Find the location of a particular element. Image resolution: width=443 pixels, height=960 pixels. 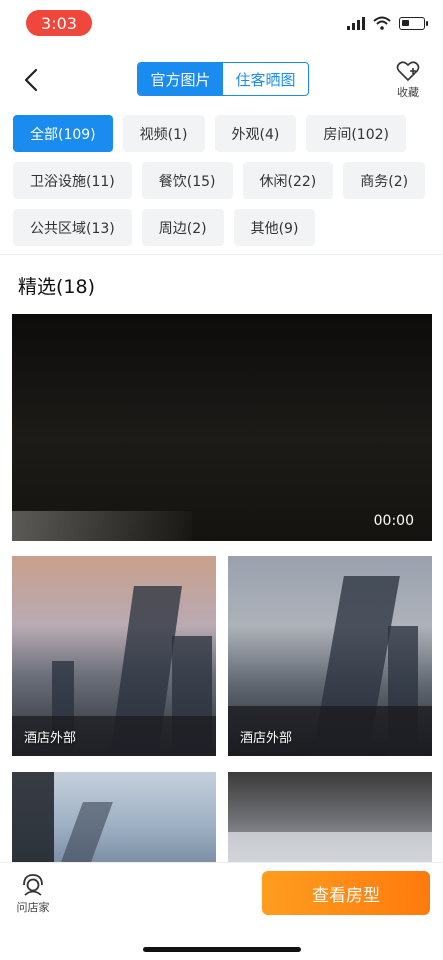

home-indicator is located at coordinates (222, 949).